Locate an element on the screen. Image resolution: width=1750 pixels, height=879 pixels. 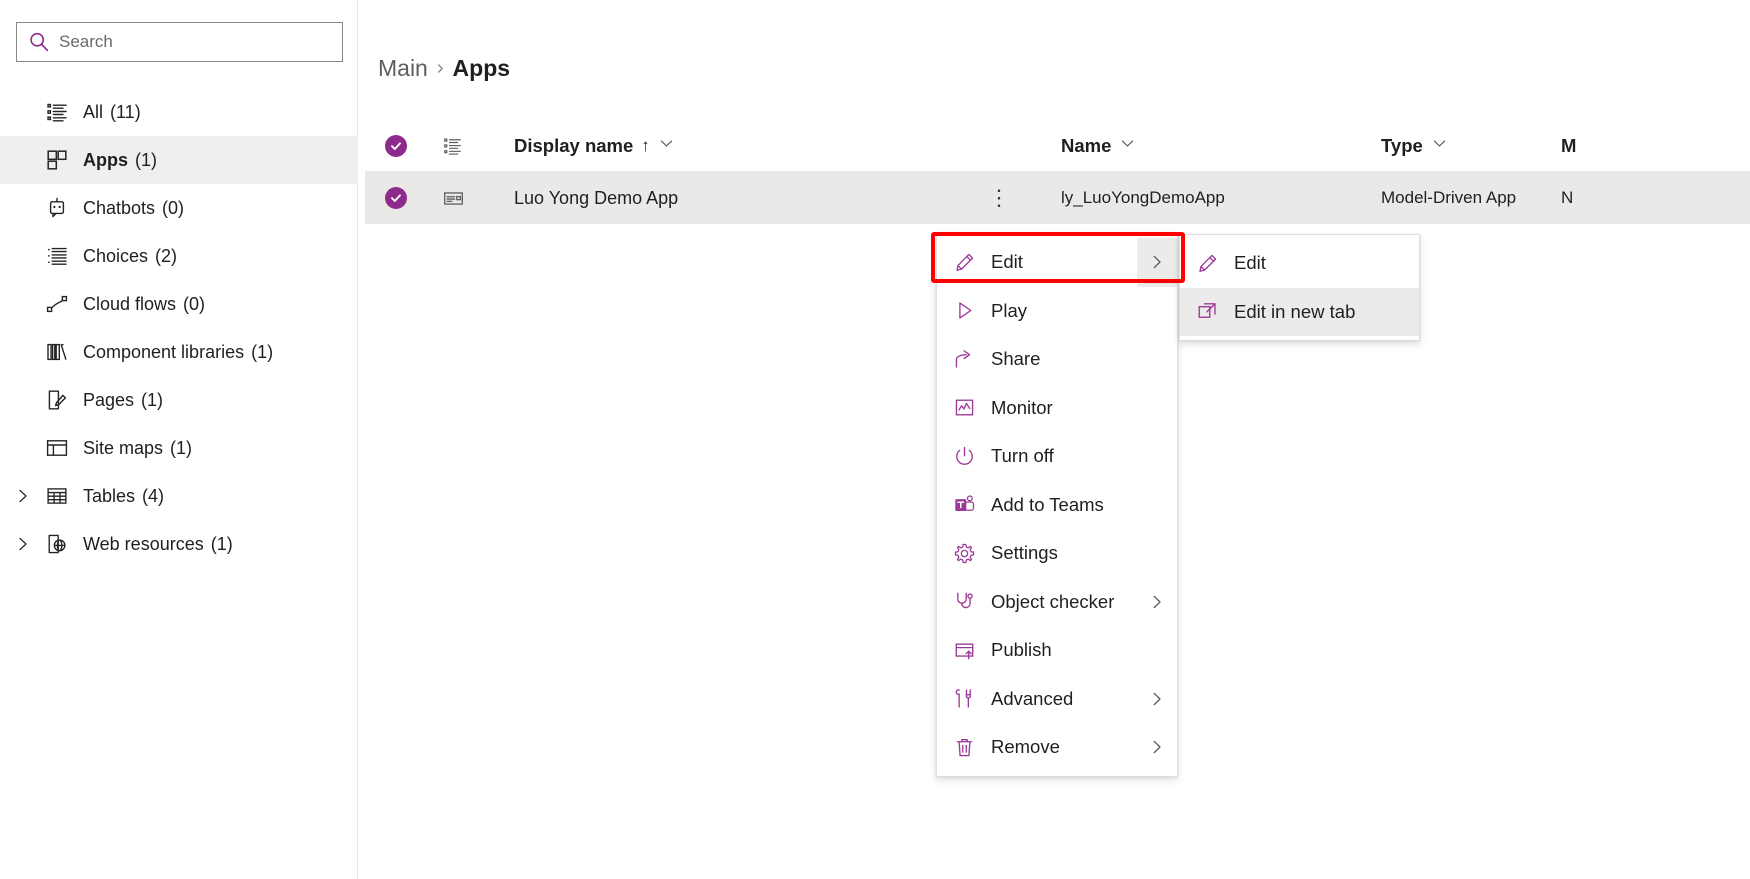
page-edit-icon is located at coordinates (57, 400).